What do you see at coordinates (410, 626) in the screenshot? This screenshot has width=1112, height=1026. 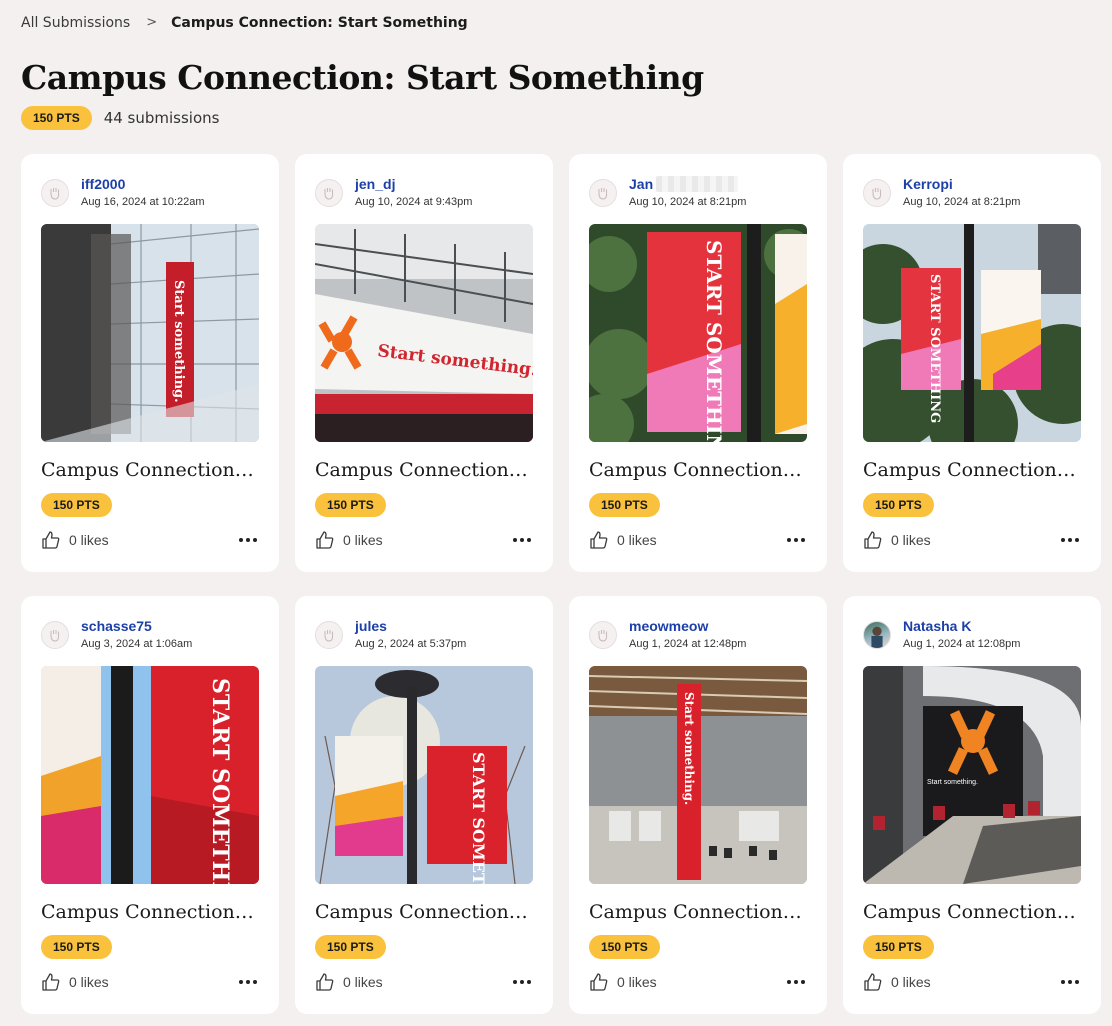 I see `username-link: jules` at bounding box center [410, 626].